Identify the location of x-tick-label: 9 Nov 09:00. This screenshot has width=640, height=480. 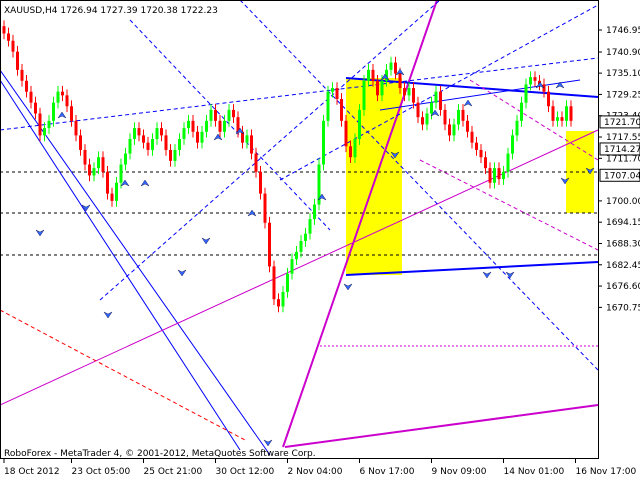
(459, 472).